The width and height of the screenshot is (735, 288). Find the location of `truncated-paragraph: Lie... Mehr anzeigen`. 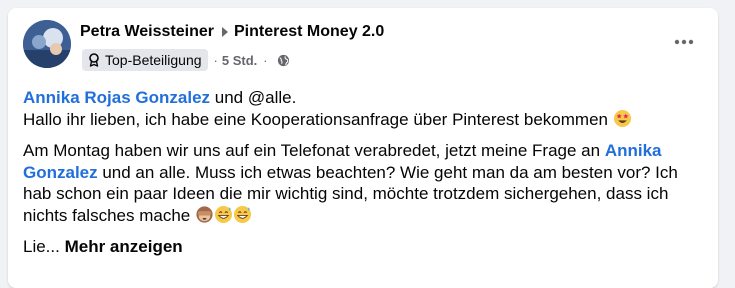

truncated-paragraph: Lie... Mehr anzeigen is located at coordinates (364, 247).